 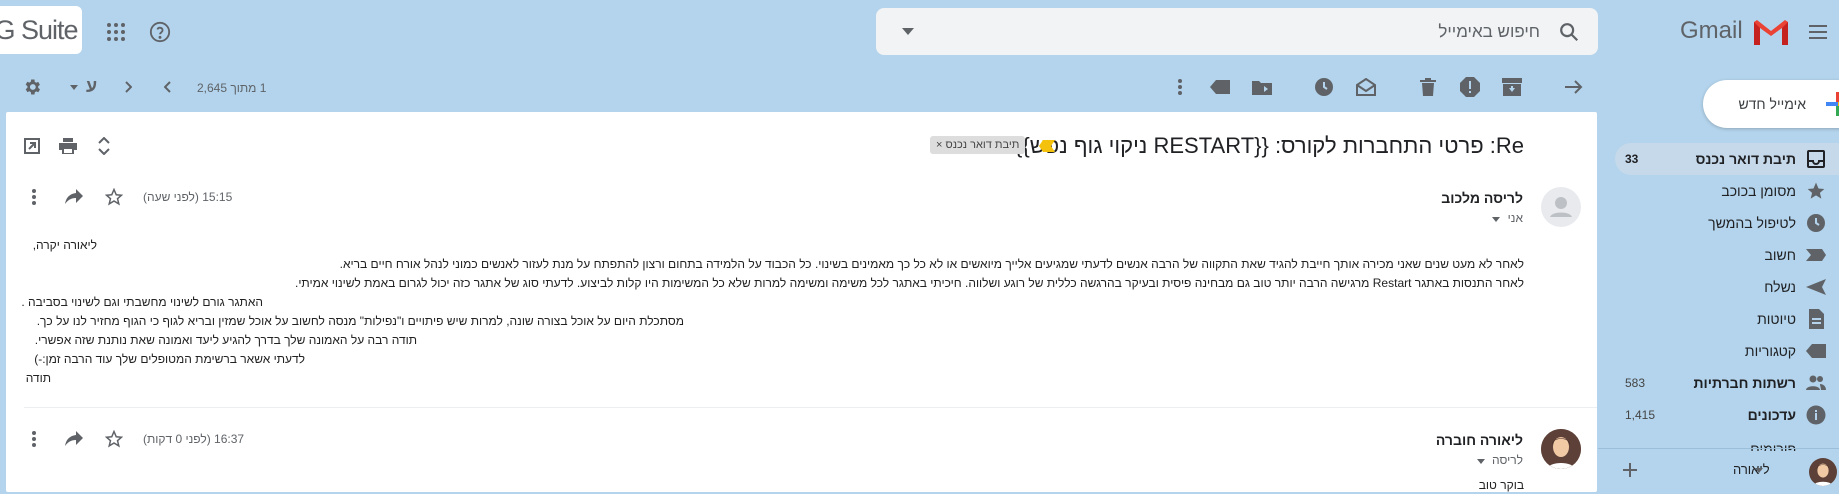 I want to click on sidebar-item-label: חשוב, so click(x=1780, y=255).